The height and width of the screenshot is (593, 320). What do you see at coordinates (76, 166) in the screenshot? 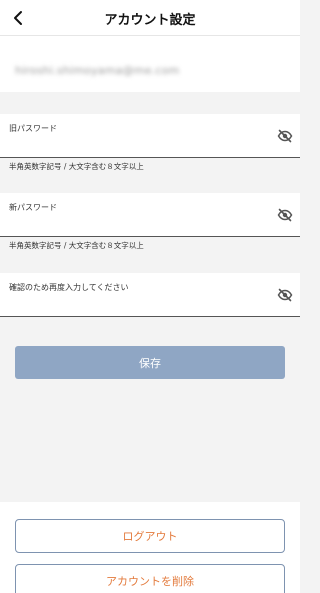
I see `old-password-hint: 半角英数字記号 / 大文字含む８文字以上` at bounding box center [76, 166].